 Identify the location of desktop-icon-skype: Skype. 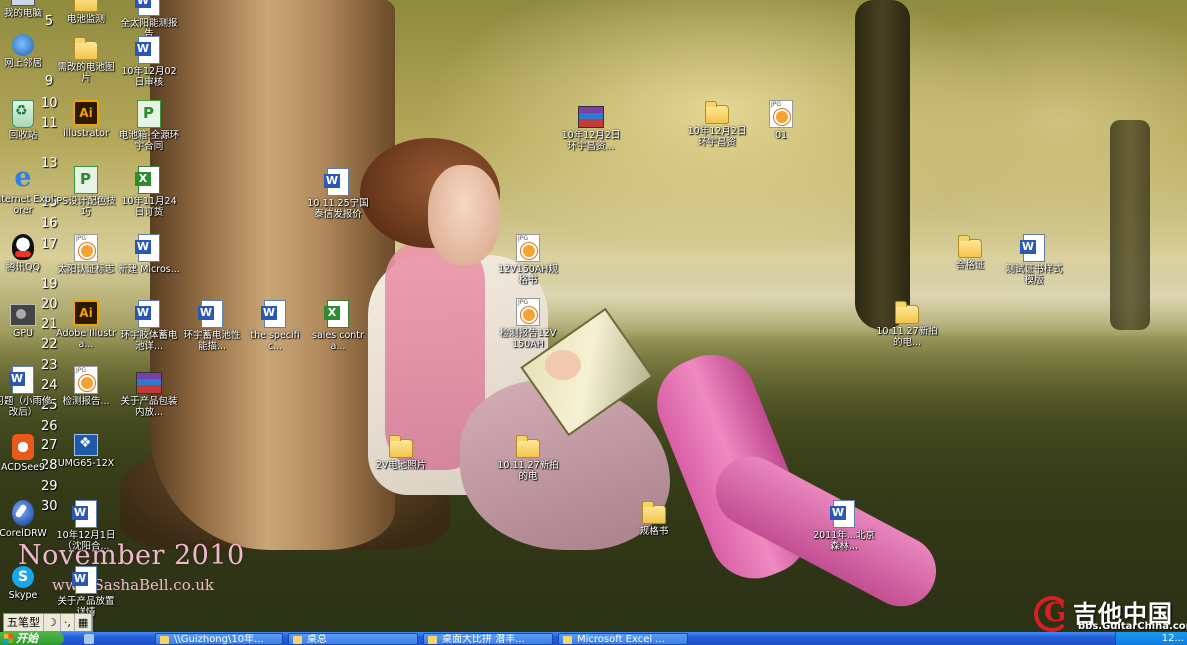
(27, 583).